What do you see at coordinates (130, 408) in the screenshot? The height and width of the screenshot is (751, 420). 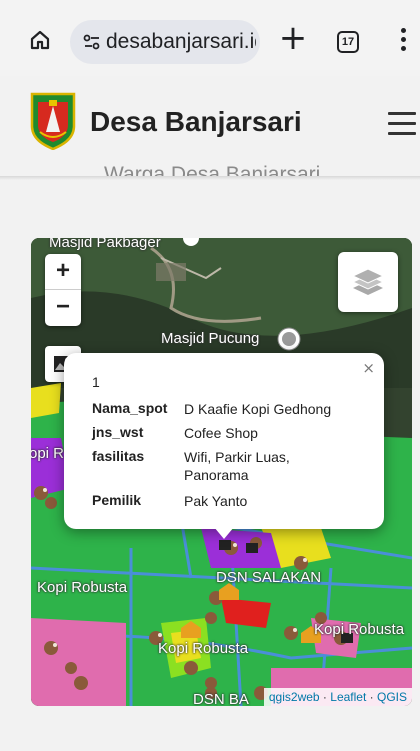 I see `popup-key: Nama_spot` at bounding box center [130, 408].